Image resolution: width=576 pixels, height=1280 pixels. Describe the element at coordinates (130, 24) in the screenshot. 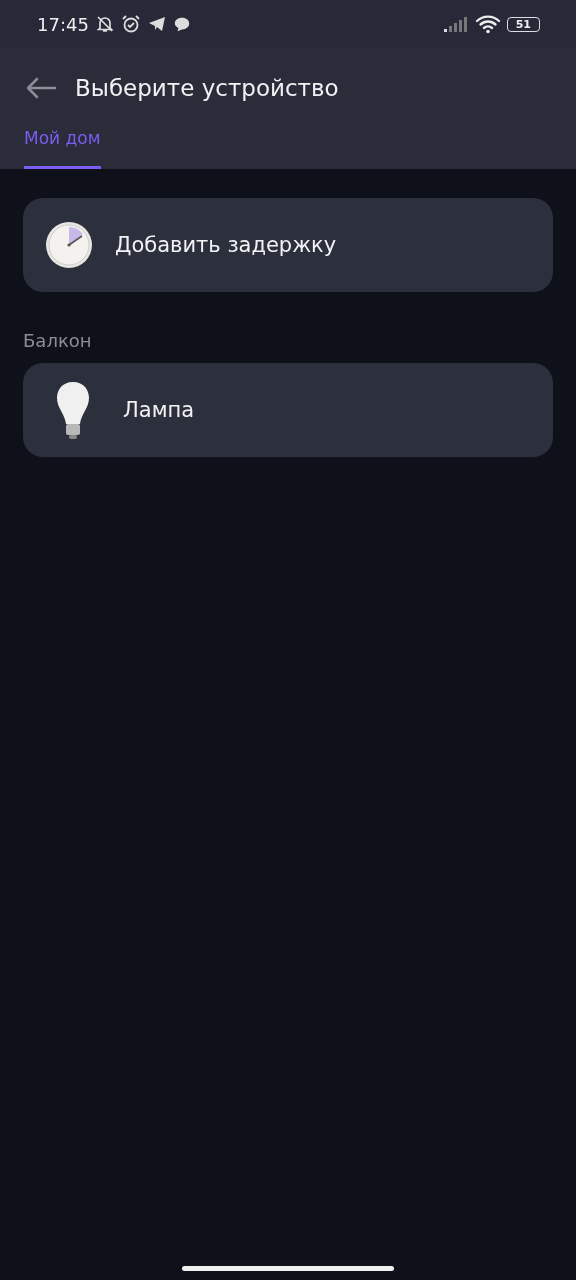

I see `alarm-clock-icon` at that location.